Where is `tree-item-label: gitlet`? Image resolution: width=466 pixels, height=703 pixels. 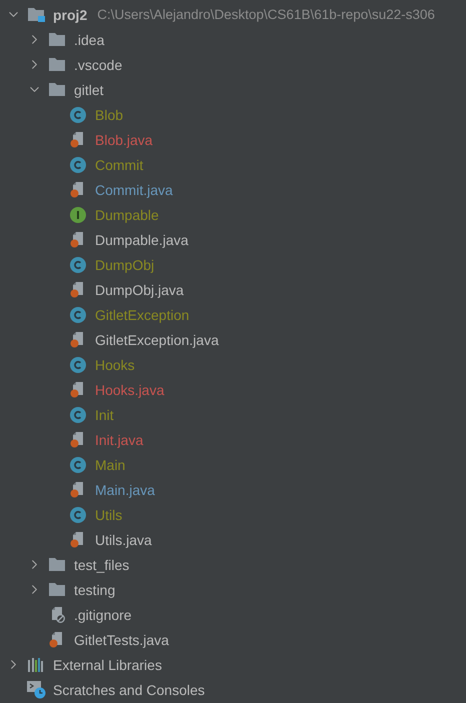 tree-item-label: gitlet is located at coordinates (89, 90).